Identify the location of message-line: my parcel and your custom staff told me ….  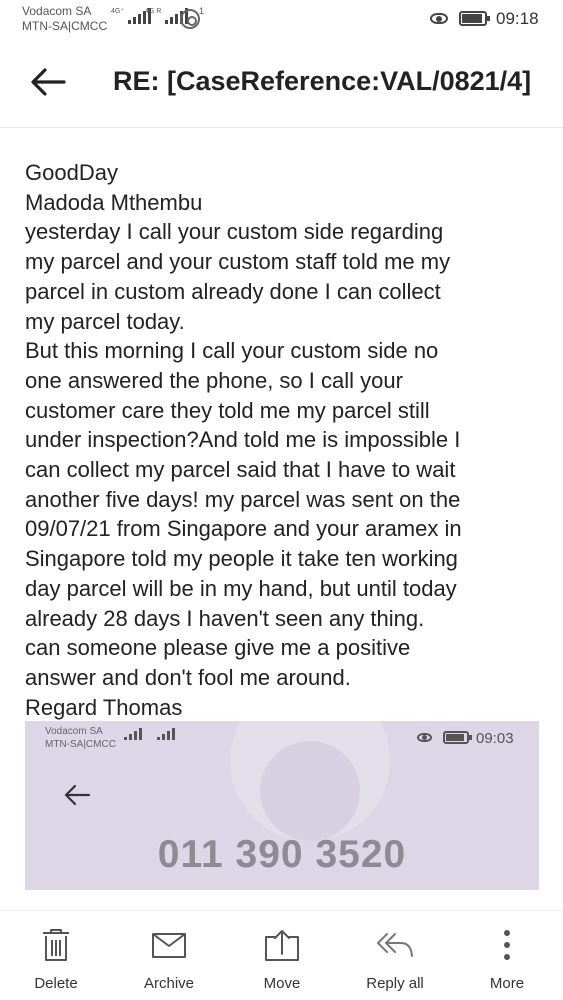
(238, 262).